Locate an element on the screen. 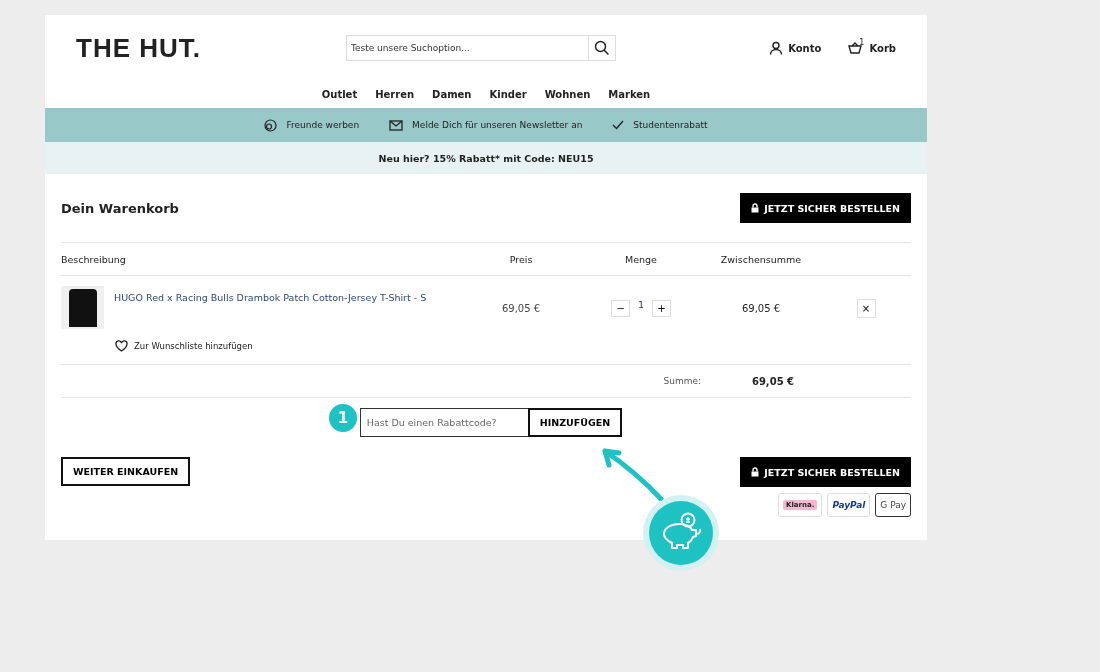 This screenshot has width=1100, height=672. continue-shopping-button: WEITER EINKAUFEN is located at coordinates (126, 471).